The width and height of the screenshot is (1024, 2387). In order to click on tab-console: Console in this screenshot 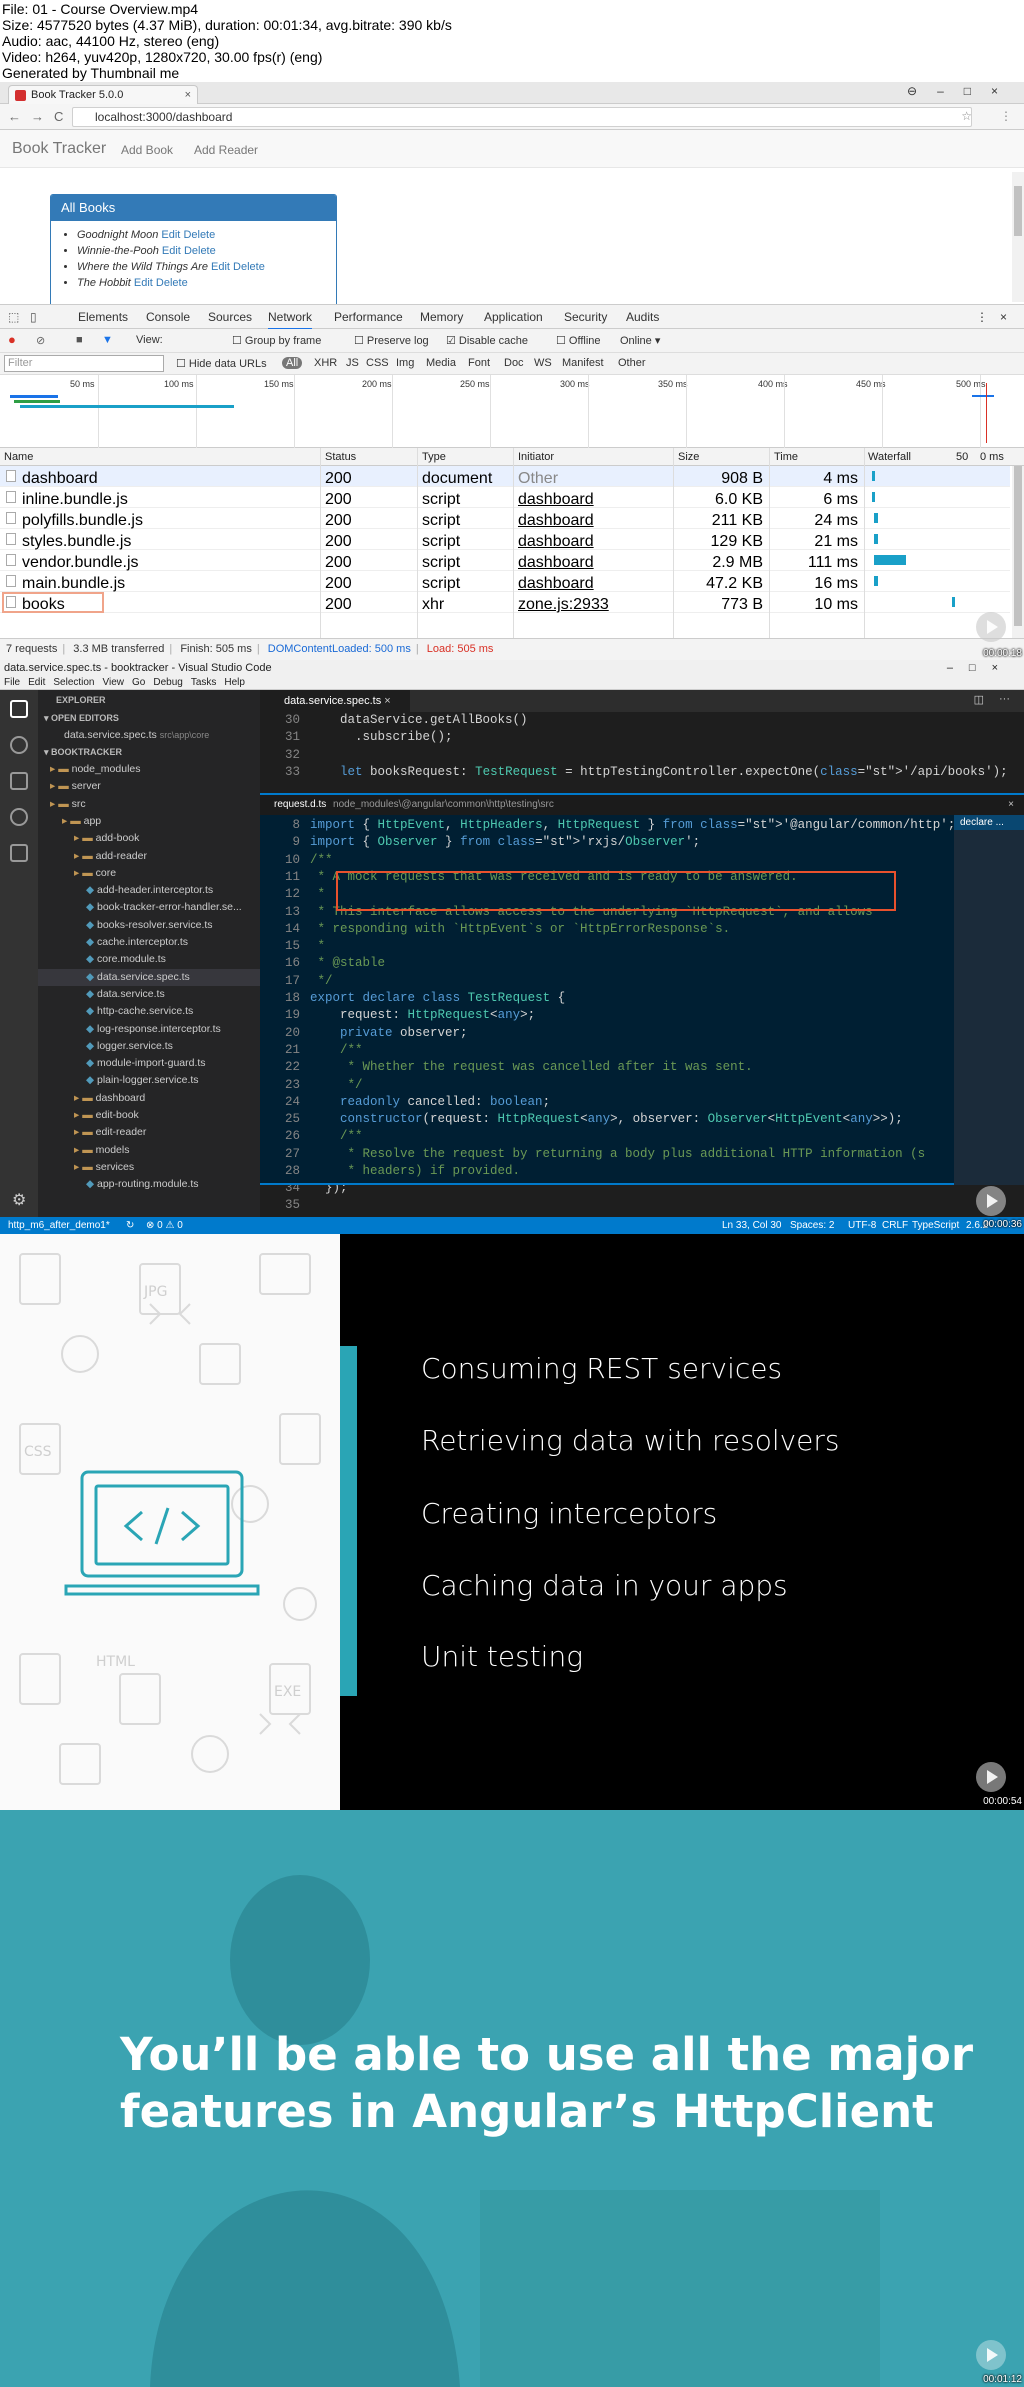, I will do `click(168, 317)`.